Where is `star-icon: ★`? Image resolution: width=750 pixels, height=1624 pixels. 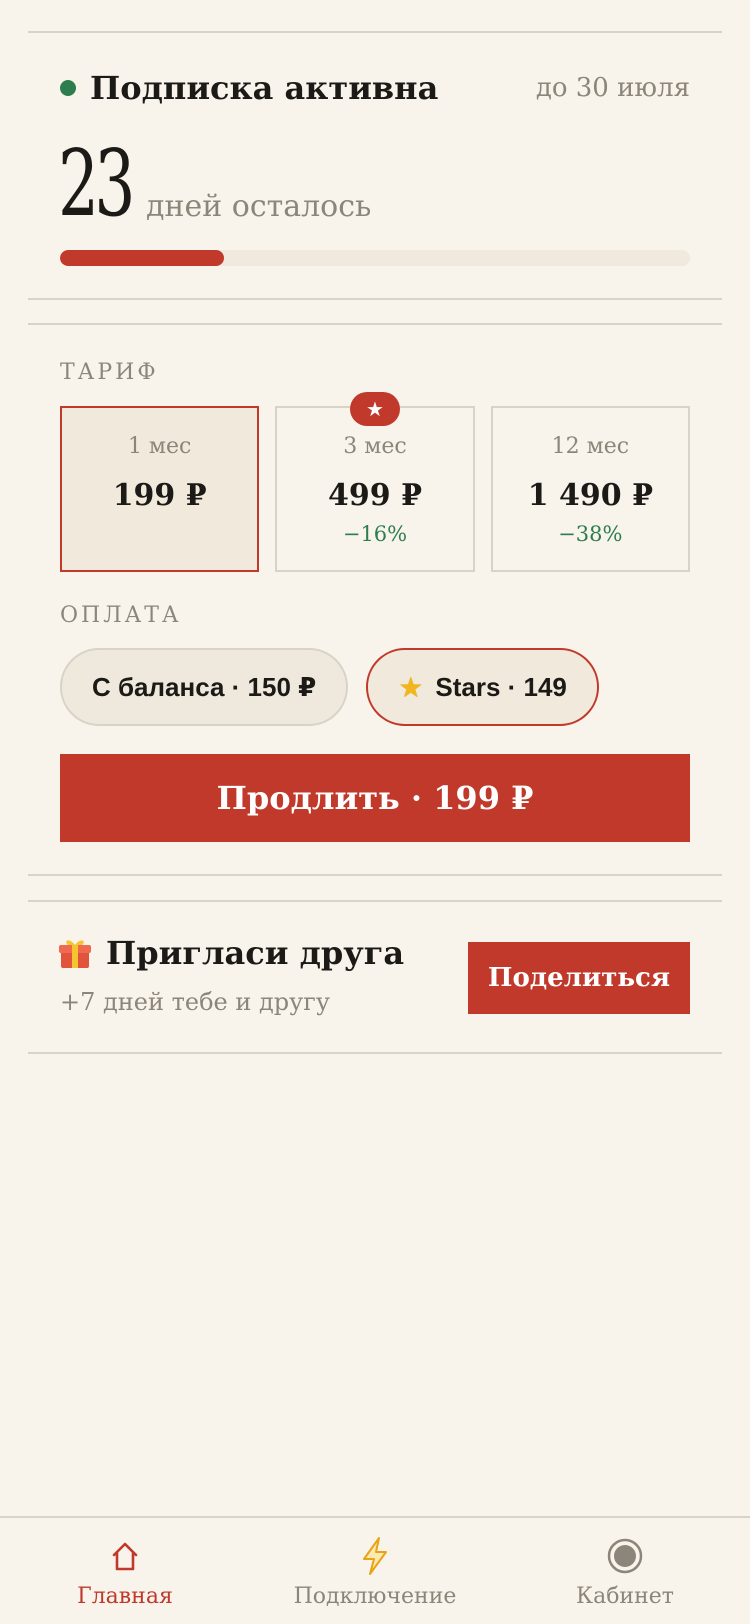 star-icon: ★ is located at coordinates (411, 687).